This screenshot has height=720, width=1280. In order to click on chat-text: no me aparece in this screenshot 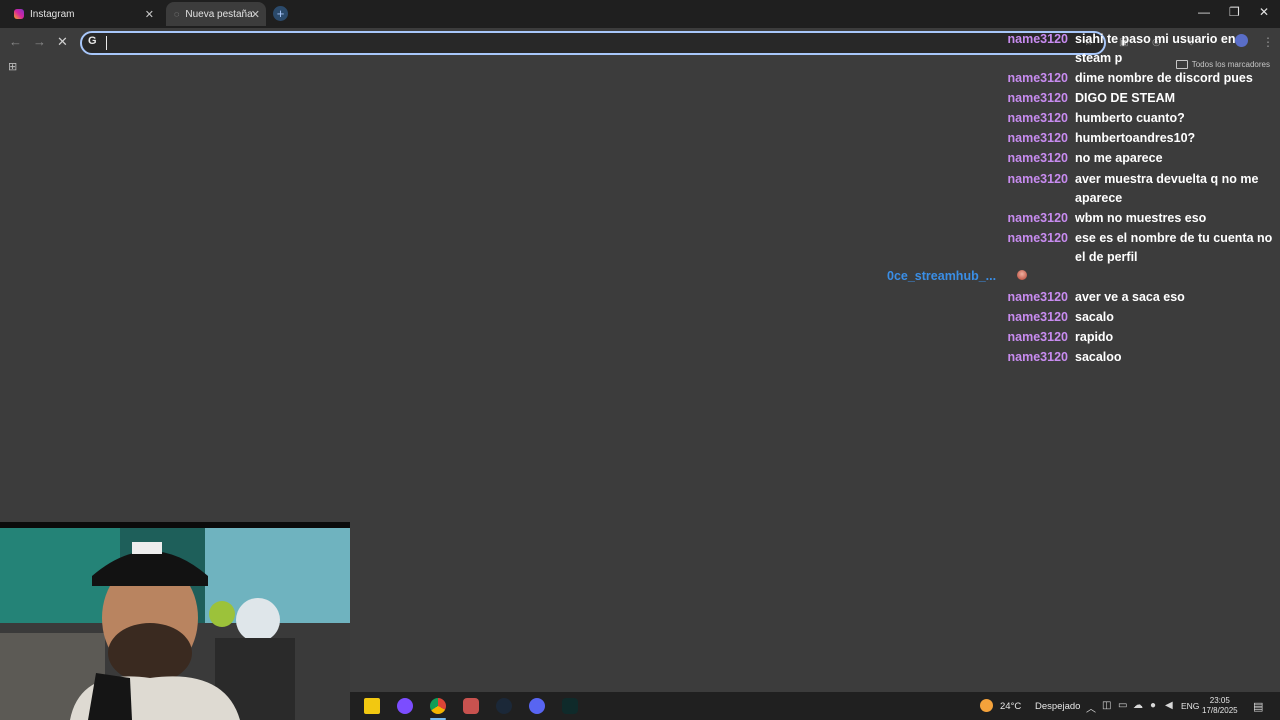, I will do `click(1119, 158)`.